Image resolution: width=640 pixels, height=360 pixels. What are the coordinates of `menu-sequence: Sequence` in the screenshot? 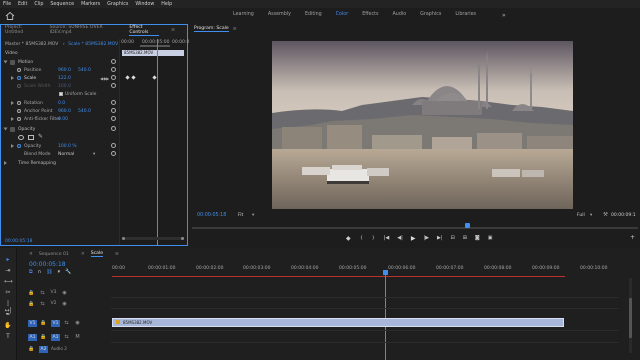 It's located at (62, 4).